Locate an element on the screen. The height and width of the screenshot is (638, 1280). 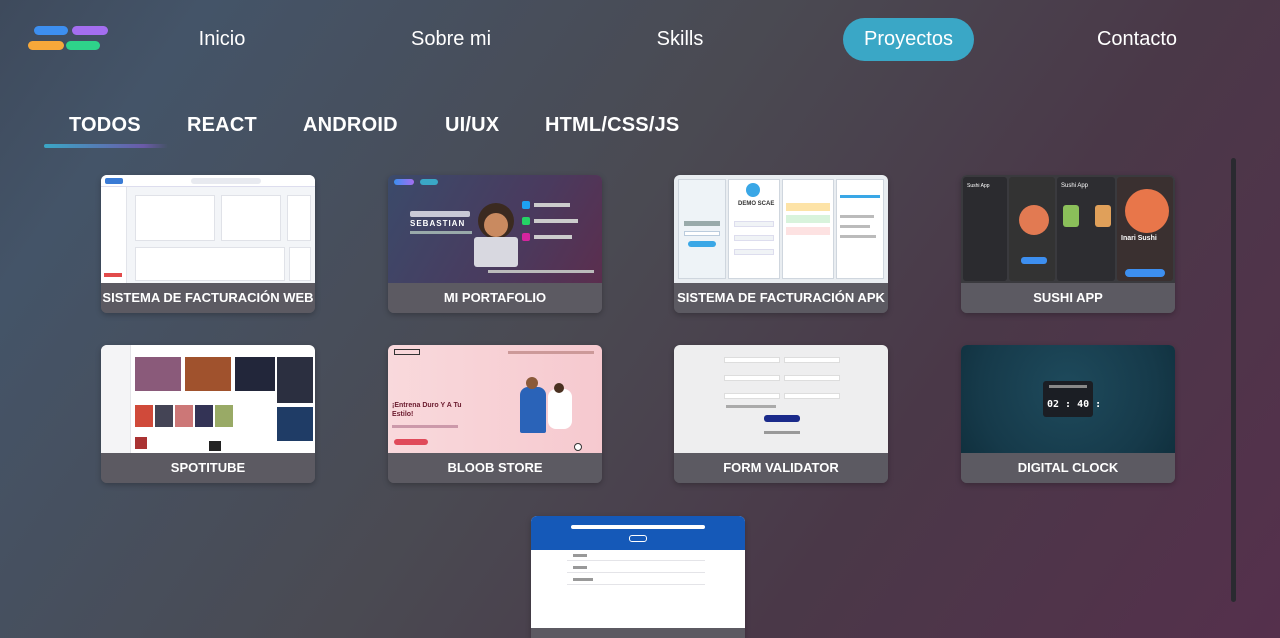
project-title: FORM VALIDATOR is located at coordinates (781, 468).